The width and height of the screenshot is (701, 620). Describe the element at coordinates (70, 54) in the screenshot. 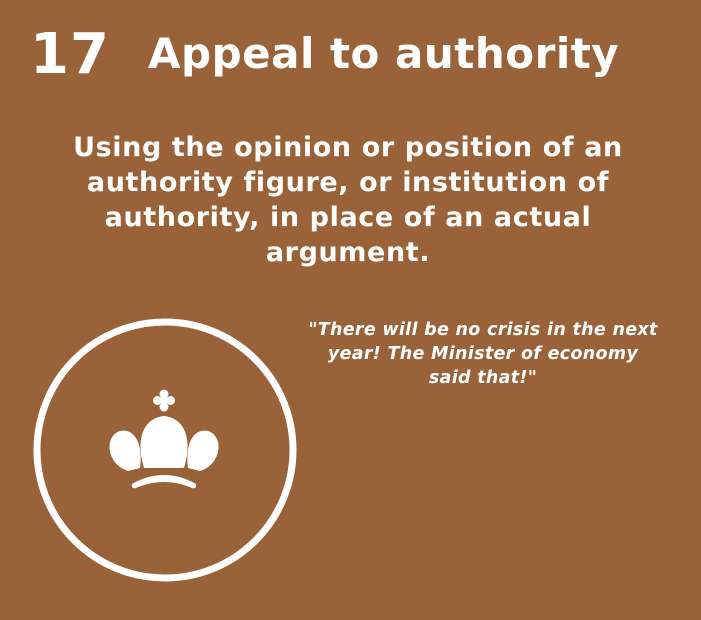

I see `fallacy-number: 17` at that location.